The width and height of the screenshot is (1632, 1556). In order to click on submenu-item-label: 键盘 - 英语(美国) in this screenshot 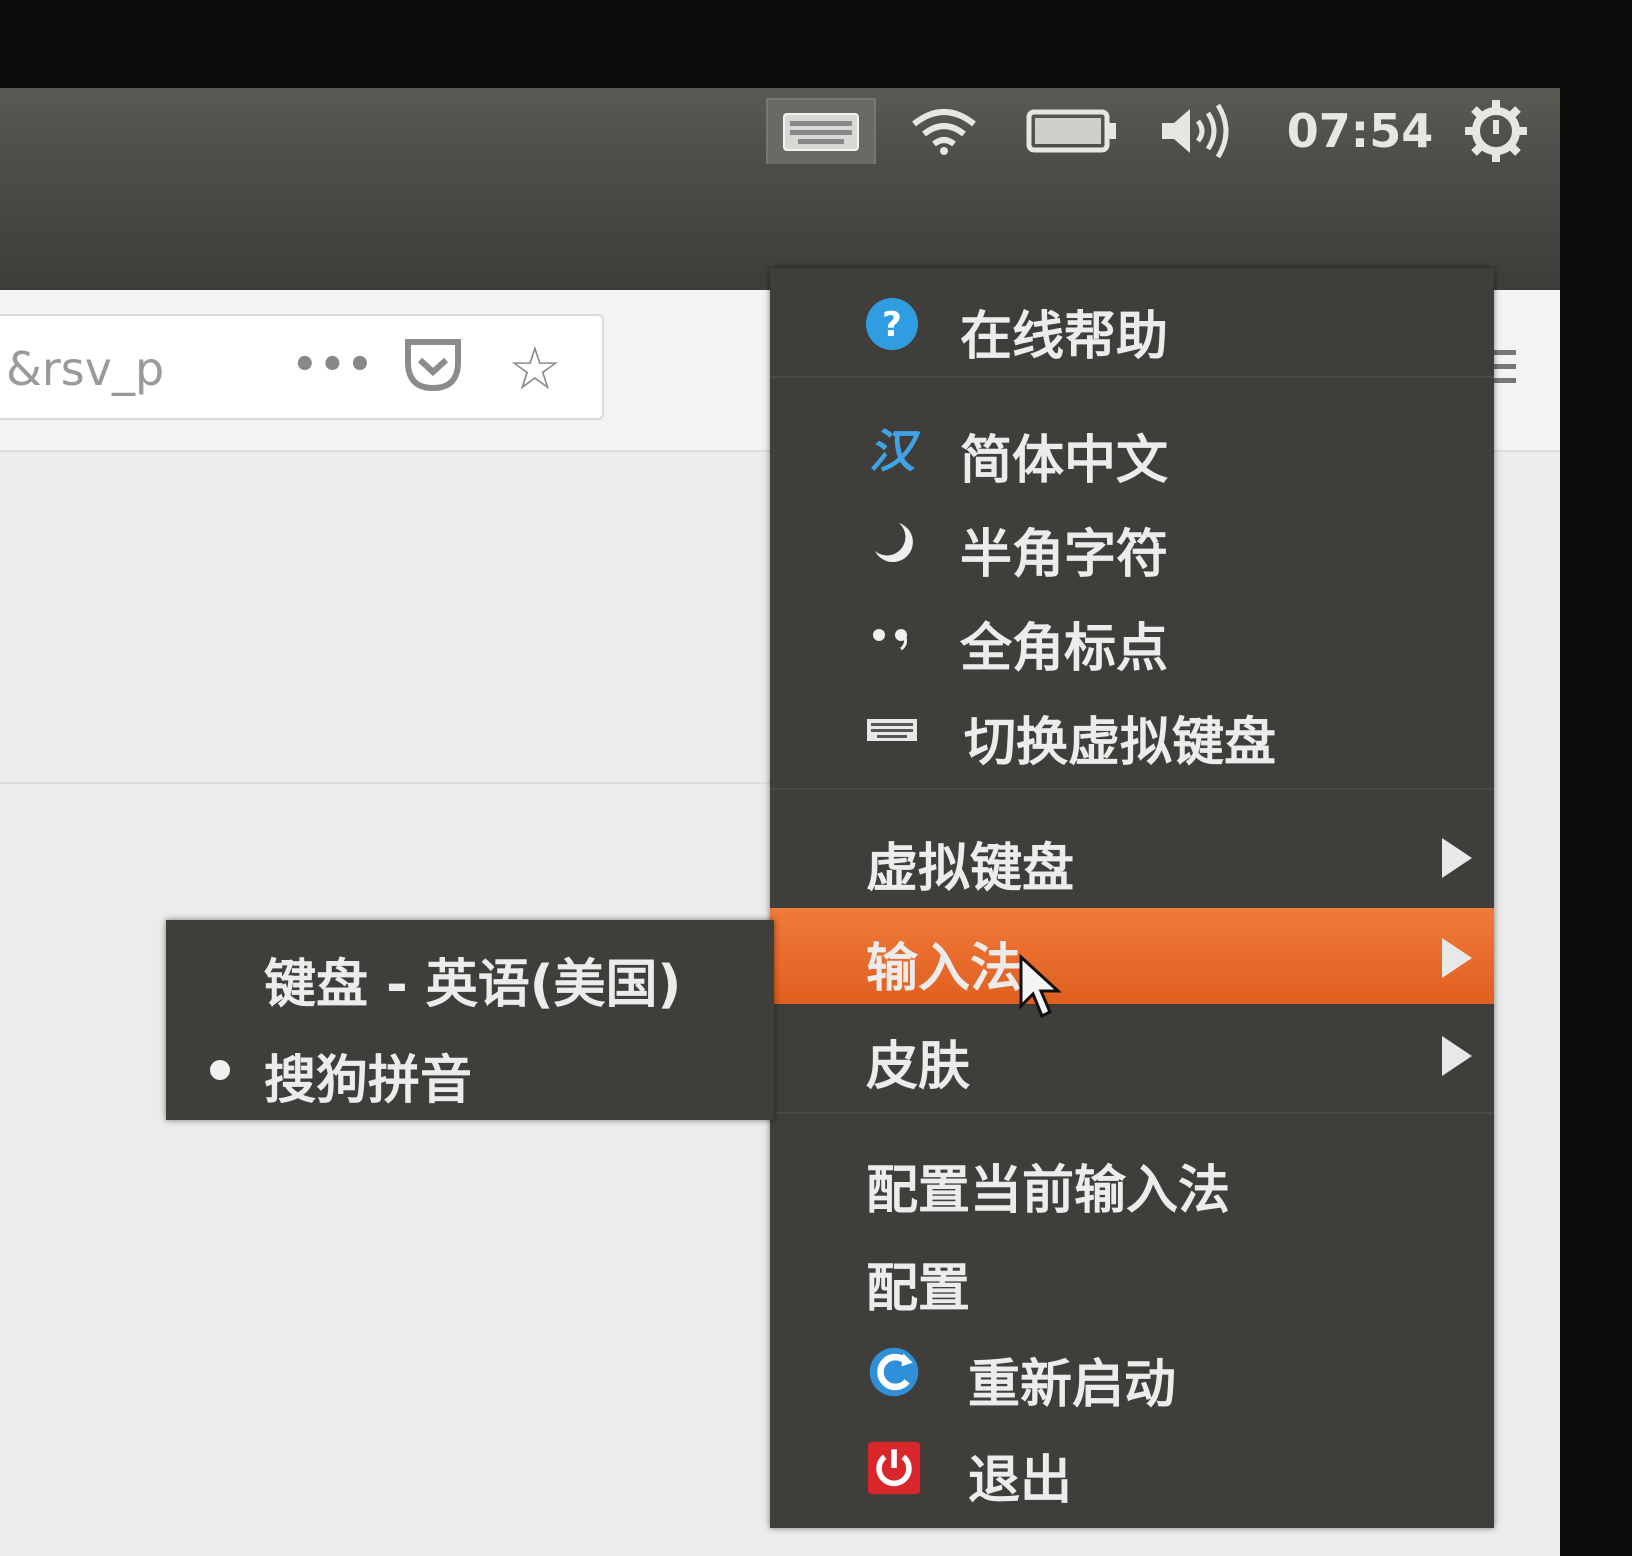, I will do `click(473, 985)`.